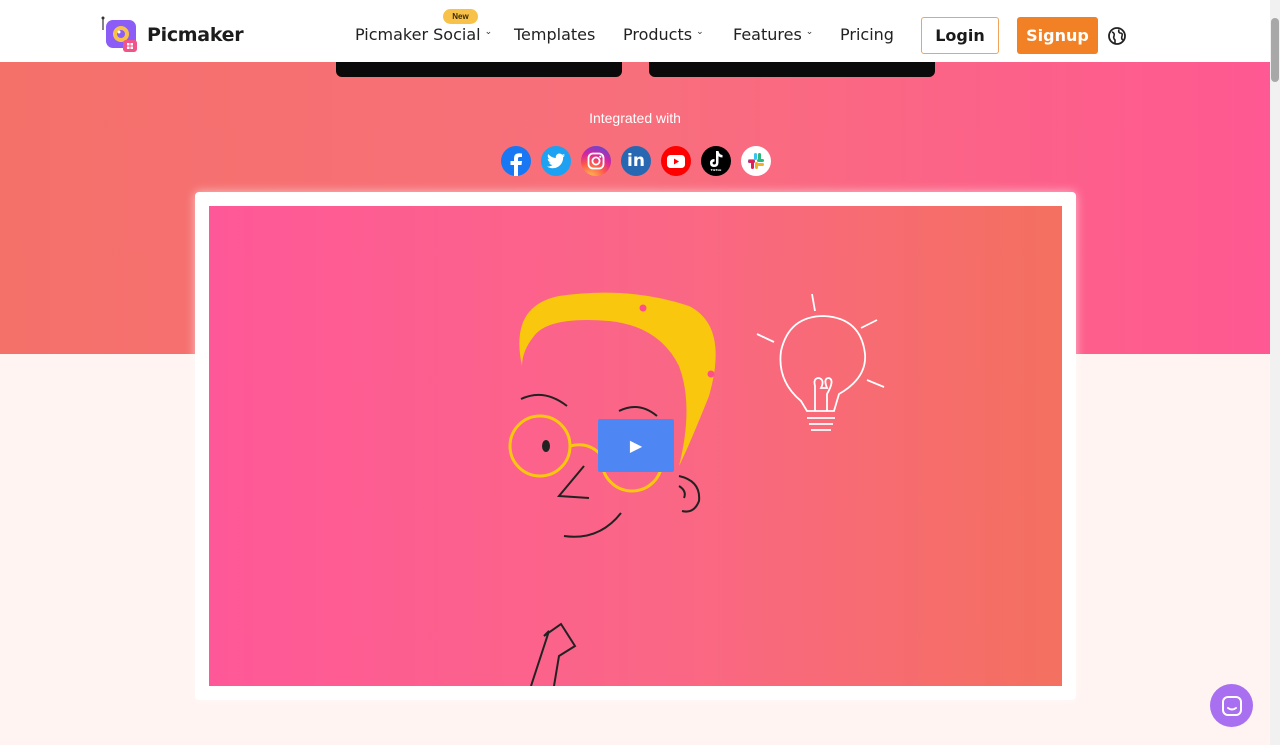  Describe the element at coordinates (1275, 50) in the screenshot. I see `scrollbar-thumb` at that location.